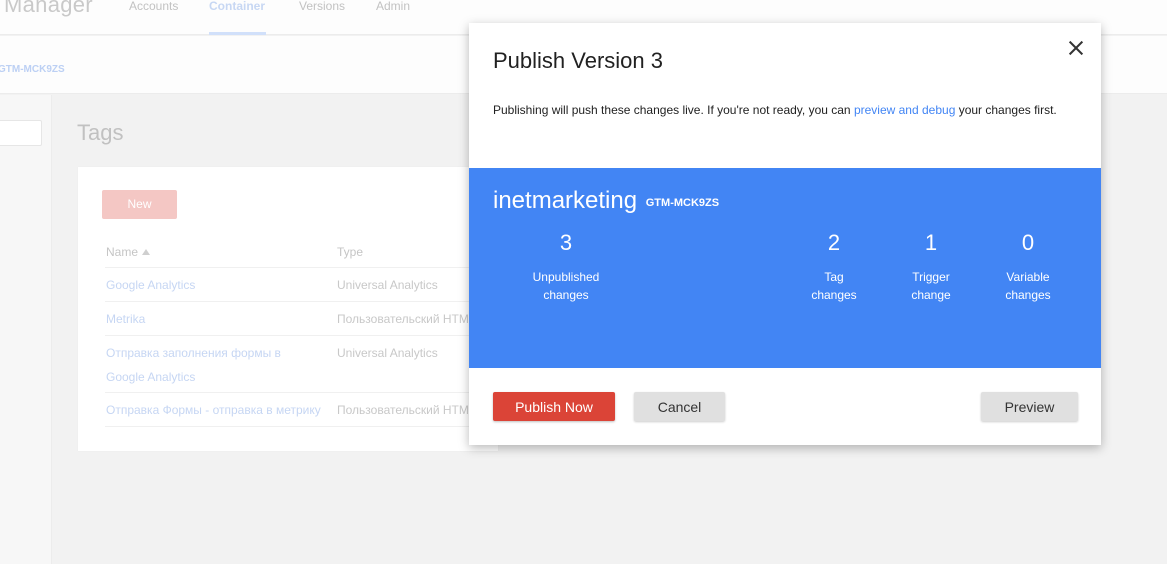  I want to click on tag-name-link: Metrika, so click(213, 319).